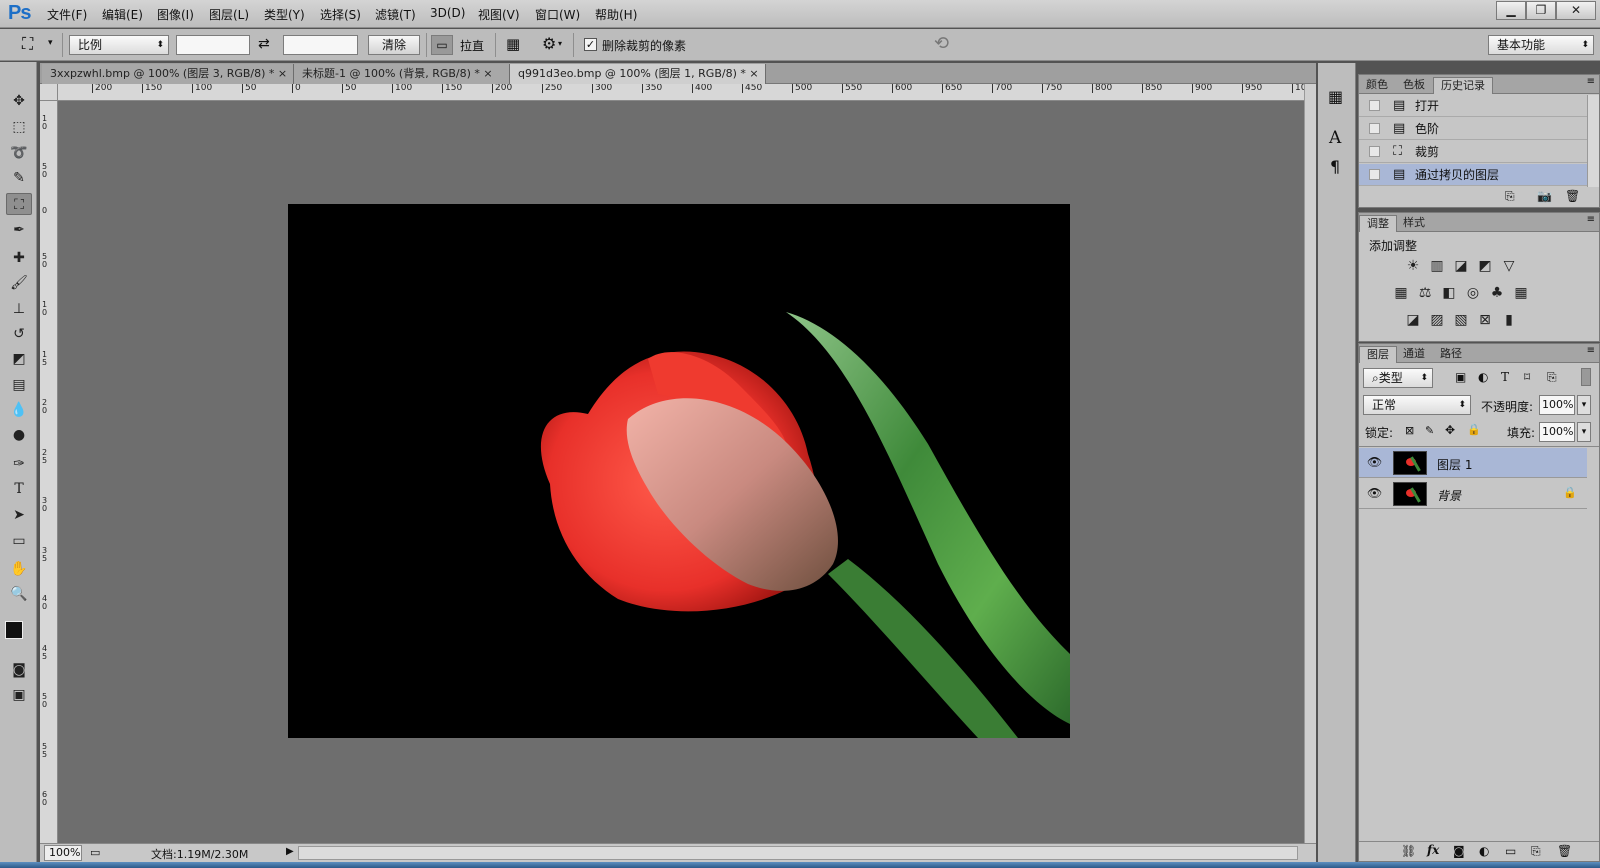 Image resolution: width=1600 pixels, height=868 pixels. Describe the element at coordinates (19, 695) in the screenshot. I see `screen-mode-icon: ▣` at that location.